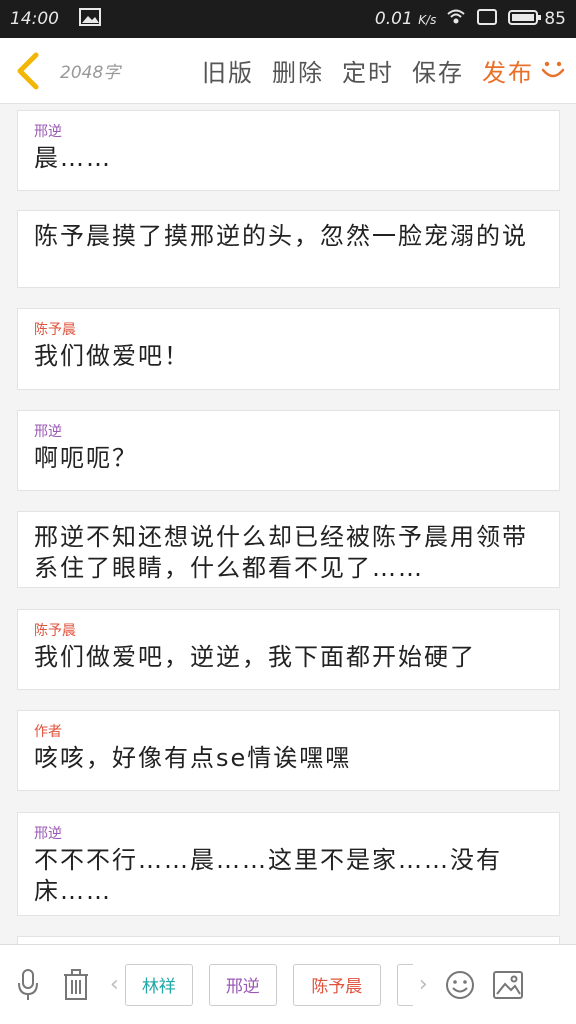 This screenshot has height=1024, width=576. What do you see at coordinates (288, 940) in the screenshot?
I see `dialogue-card` at bounding box center [288, 940].